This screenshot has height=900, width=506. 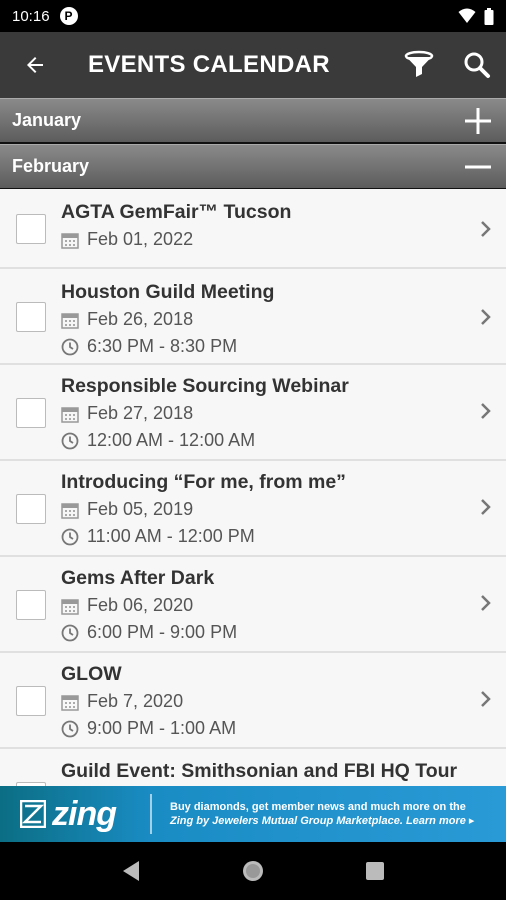 What do you see at coordinates (489, 16) in the screenshot?
I see `battery-icon` at bounding box center [489, 16].